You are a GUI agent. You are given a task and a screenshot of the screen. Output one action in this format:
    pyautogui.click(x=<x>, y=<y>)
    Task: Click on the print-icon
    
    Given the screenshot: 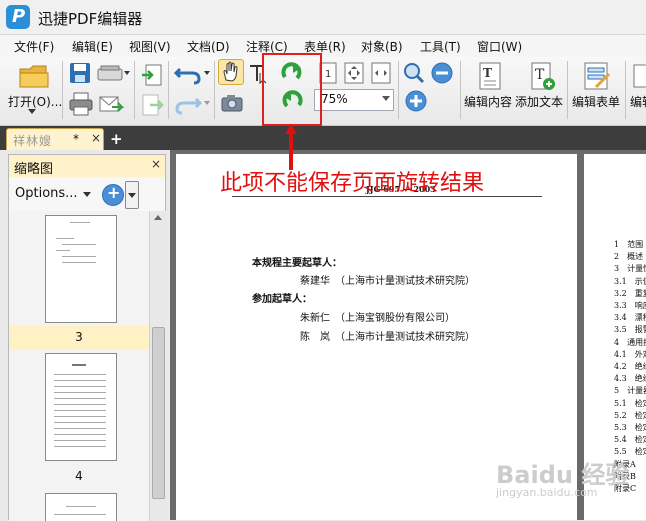 What is the action you would take?
    pyautogui.click(x=81, y=104)
    